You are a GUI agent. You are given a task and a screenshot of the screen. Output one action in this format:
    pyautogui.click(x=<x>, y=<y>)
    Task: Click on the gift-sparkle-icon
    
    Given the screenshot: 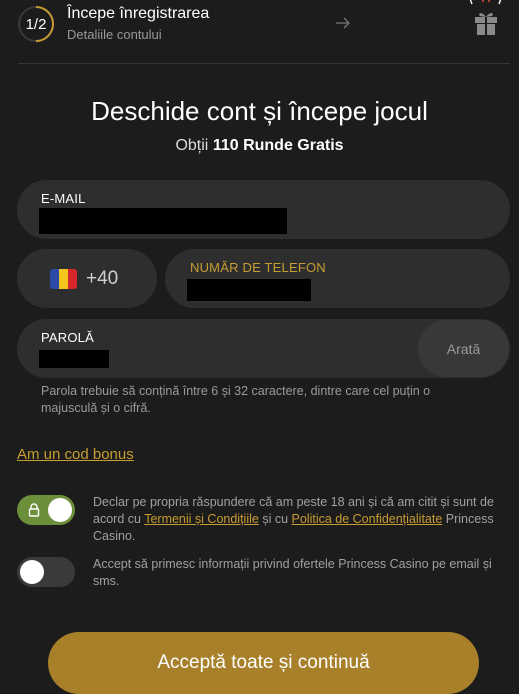 What is the action you would take?
    pyautogui.click(x=485, y=2)
    